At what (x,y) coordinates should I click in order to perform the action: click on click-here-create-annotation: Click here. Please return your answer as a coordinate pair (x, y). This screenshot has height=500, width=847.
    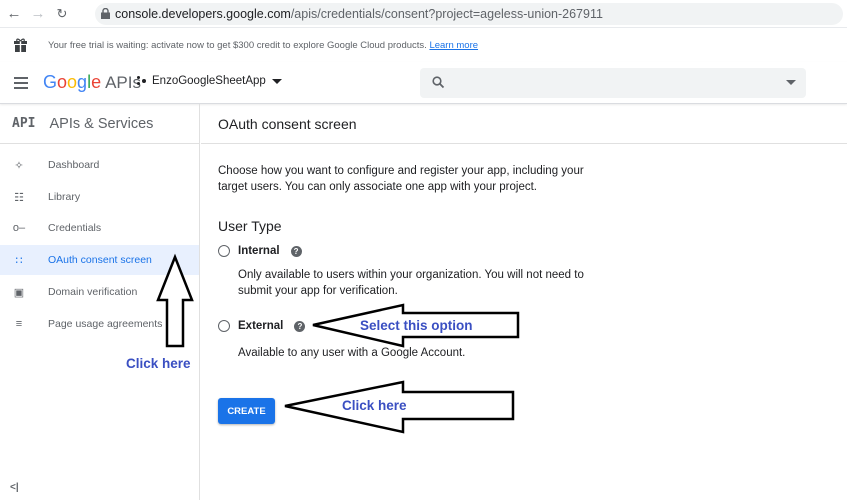
    Looking at the image, I should click on (374, 405).